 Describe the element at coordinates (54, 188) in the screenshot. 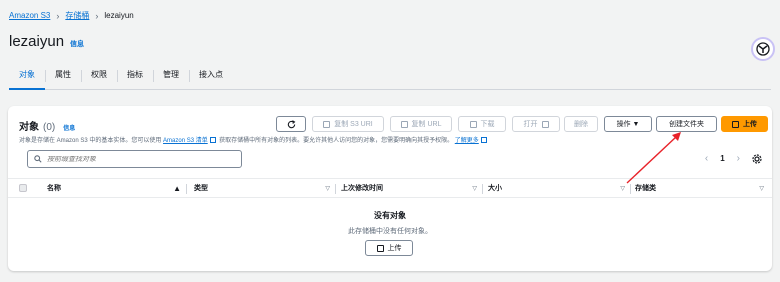

I see `column-name-label: 名称` at that location.